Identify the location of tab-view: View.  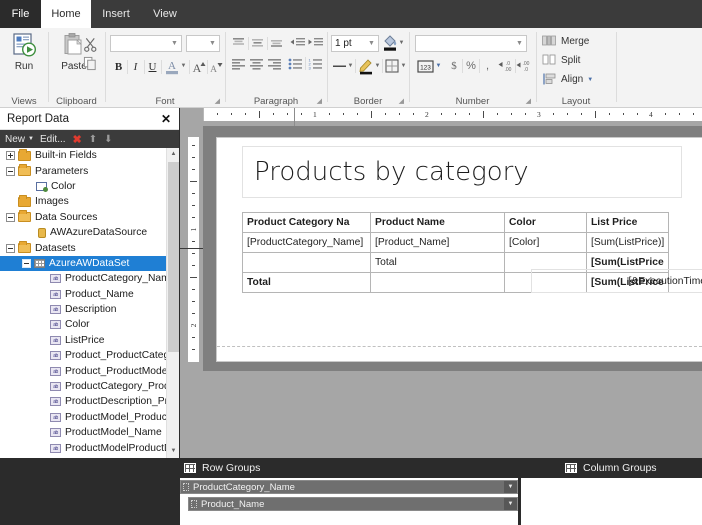
(165, 14).